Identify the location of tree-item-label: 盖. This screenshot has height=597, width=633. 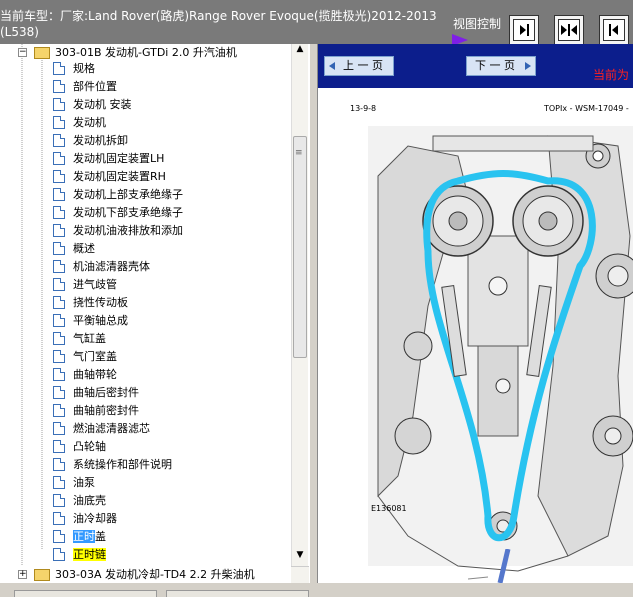
(100, 536).